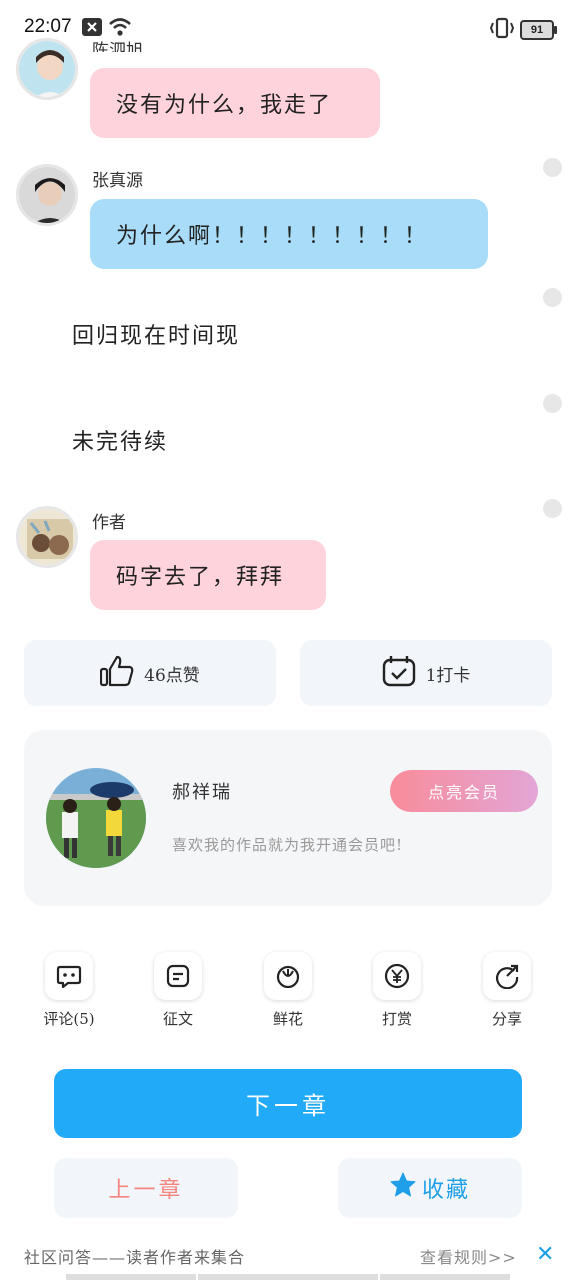 This screenshot has width=576, height=1280. I want to click on vibrate-icon, so click(502, 30).